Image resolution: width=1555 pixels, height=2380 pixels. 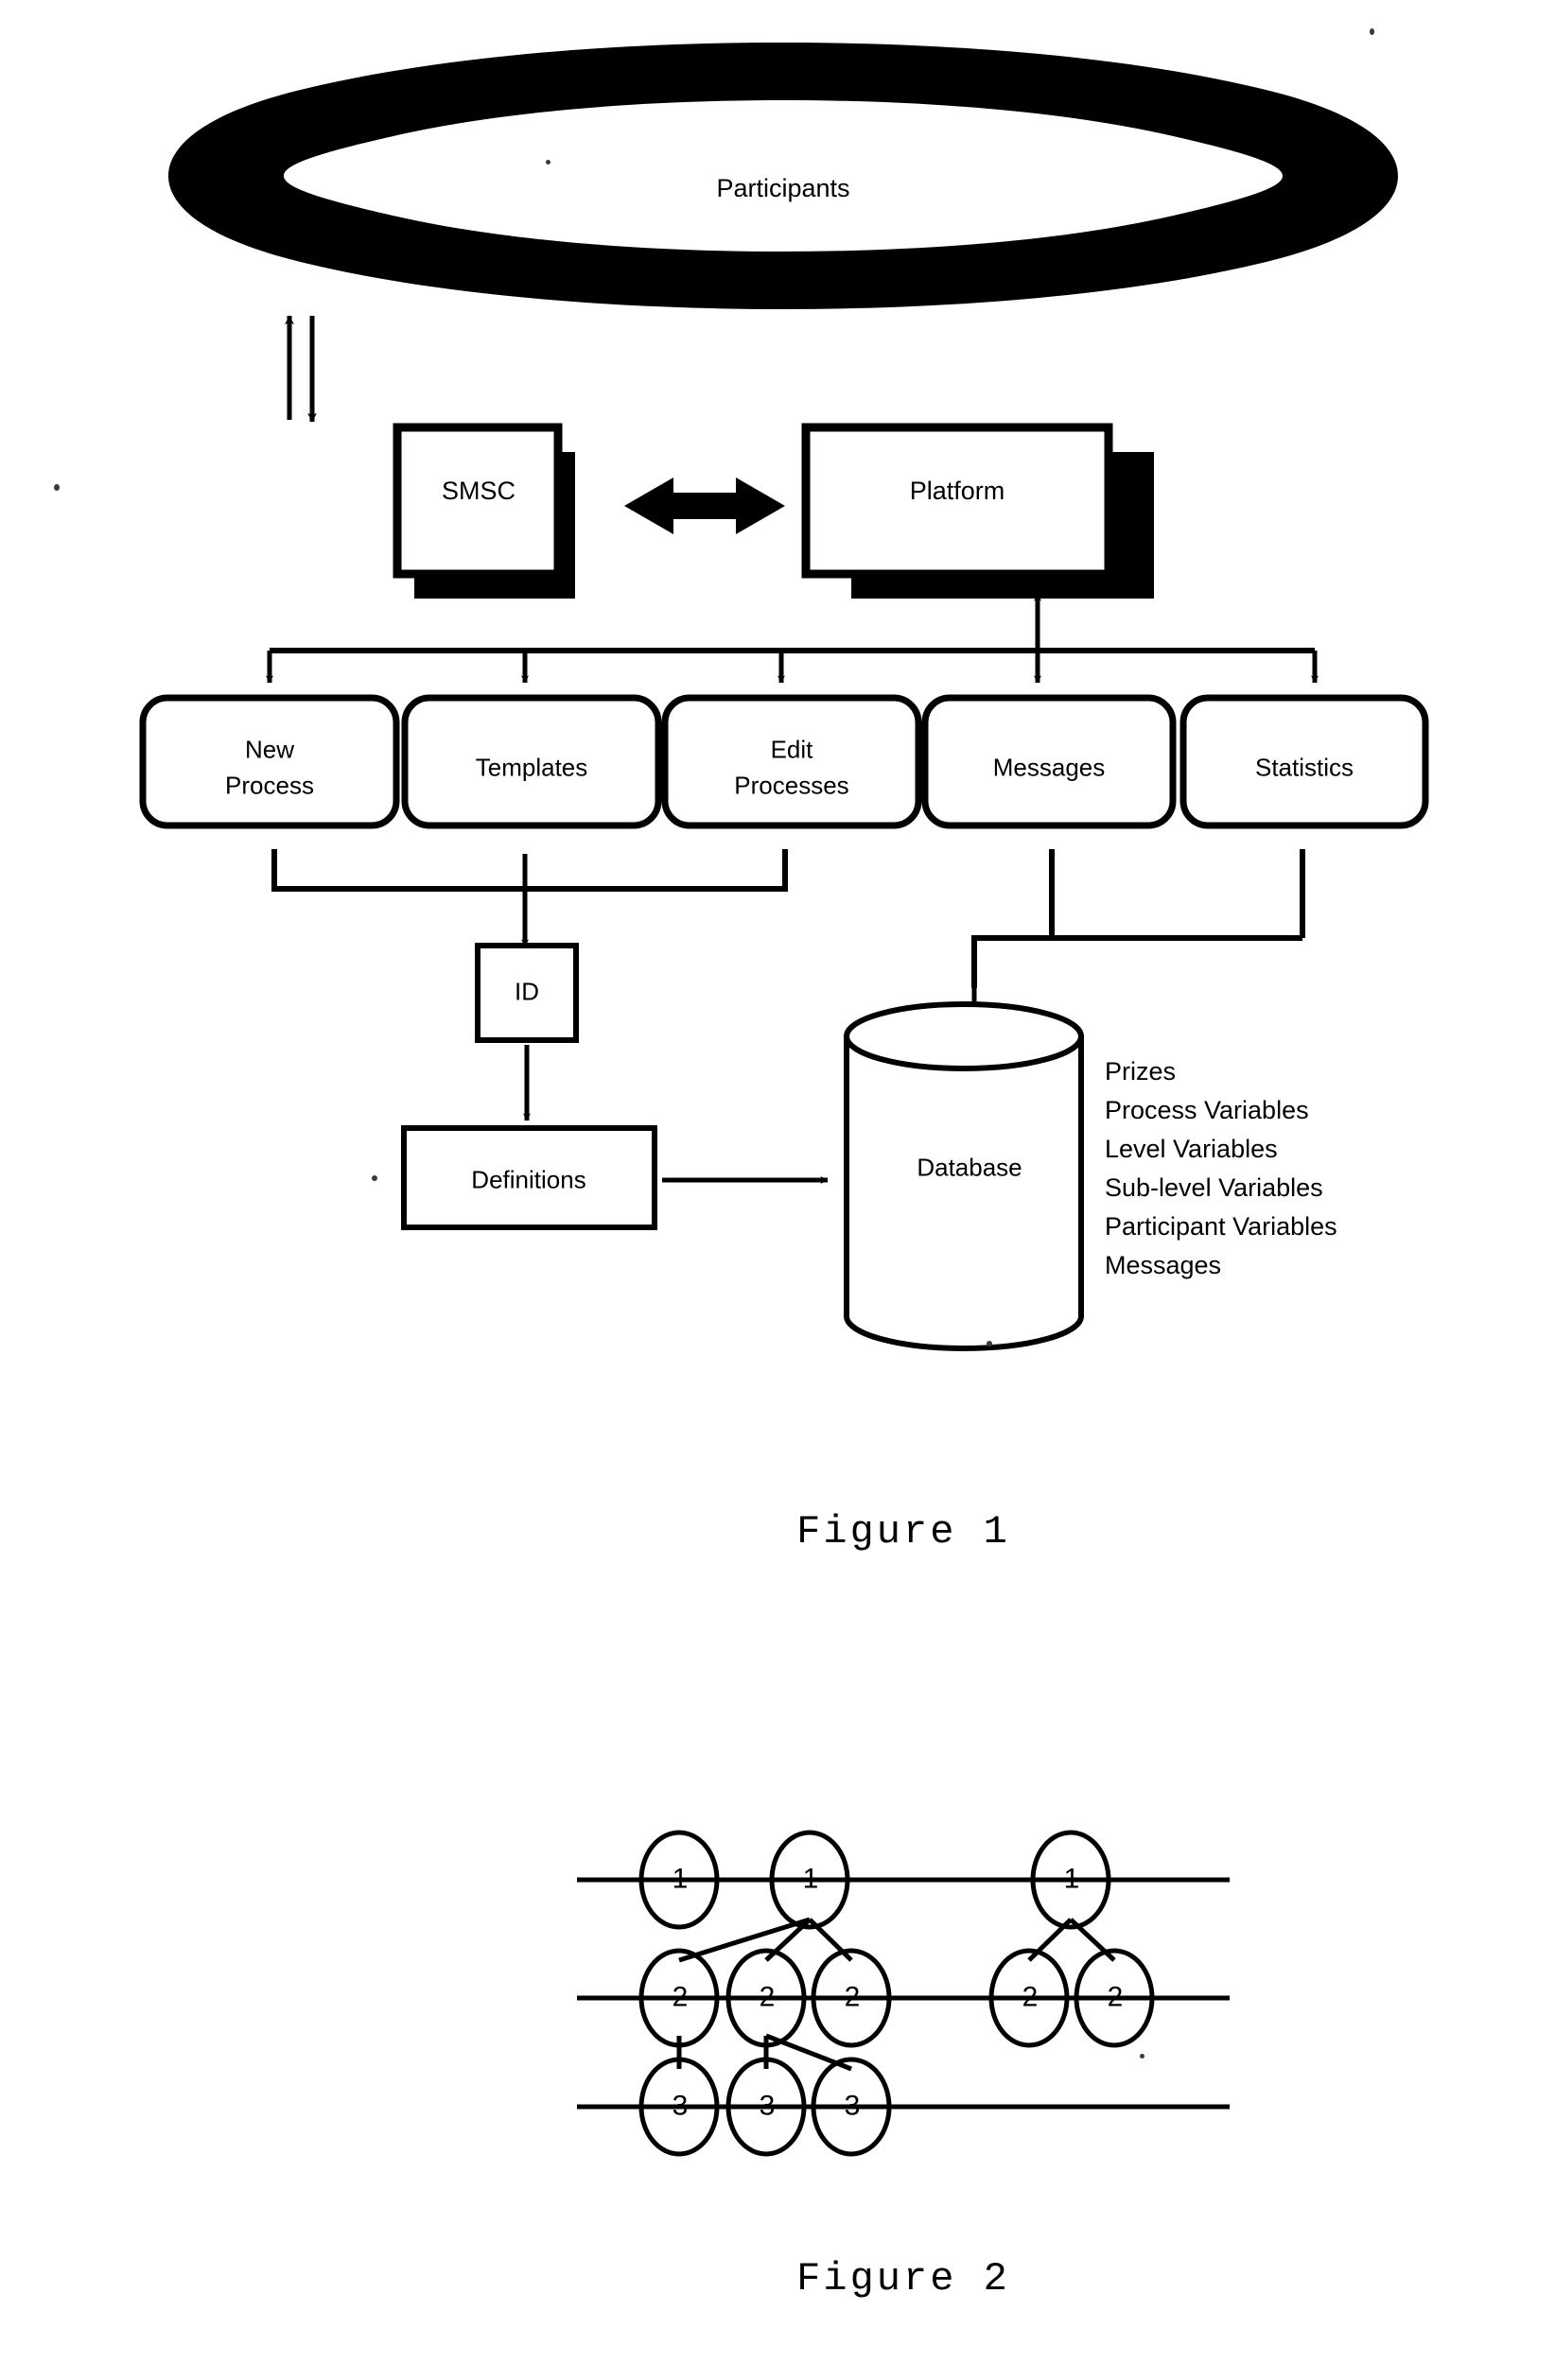 I want to click on tree-edges, so click(x=896, y=1994).